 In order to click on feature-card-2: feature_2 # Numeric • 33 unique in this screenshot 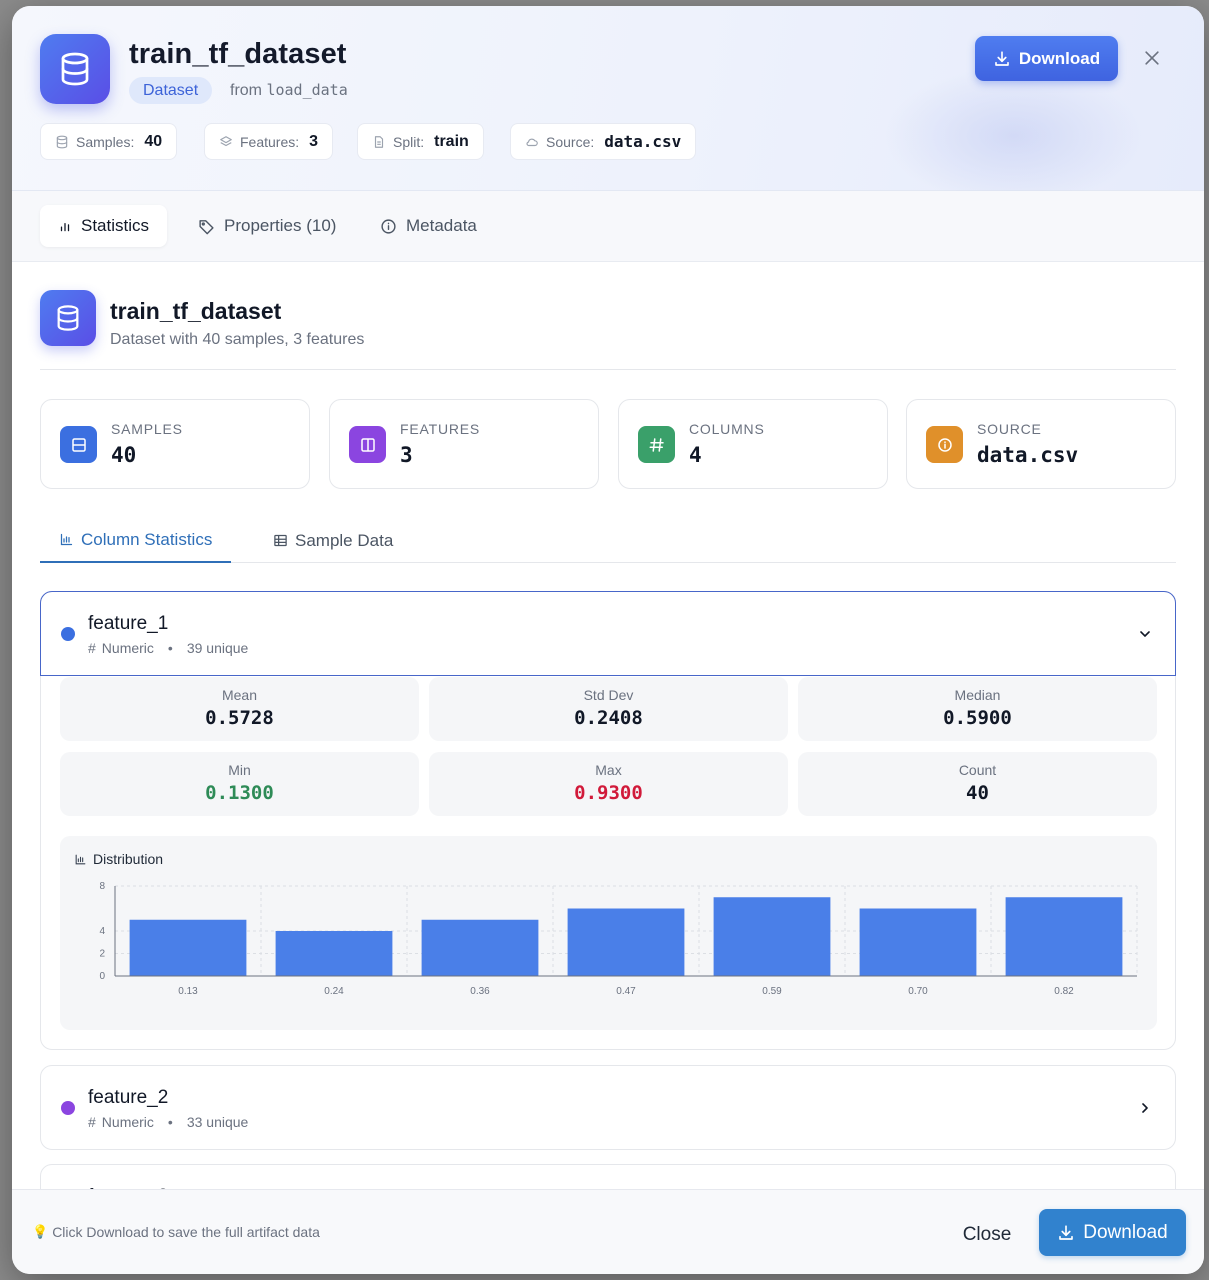, I will do `click(608, 1107)`.